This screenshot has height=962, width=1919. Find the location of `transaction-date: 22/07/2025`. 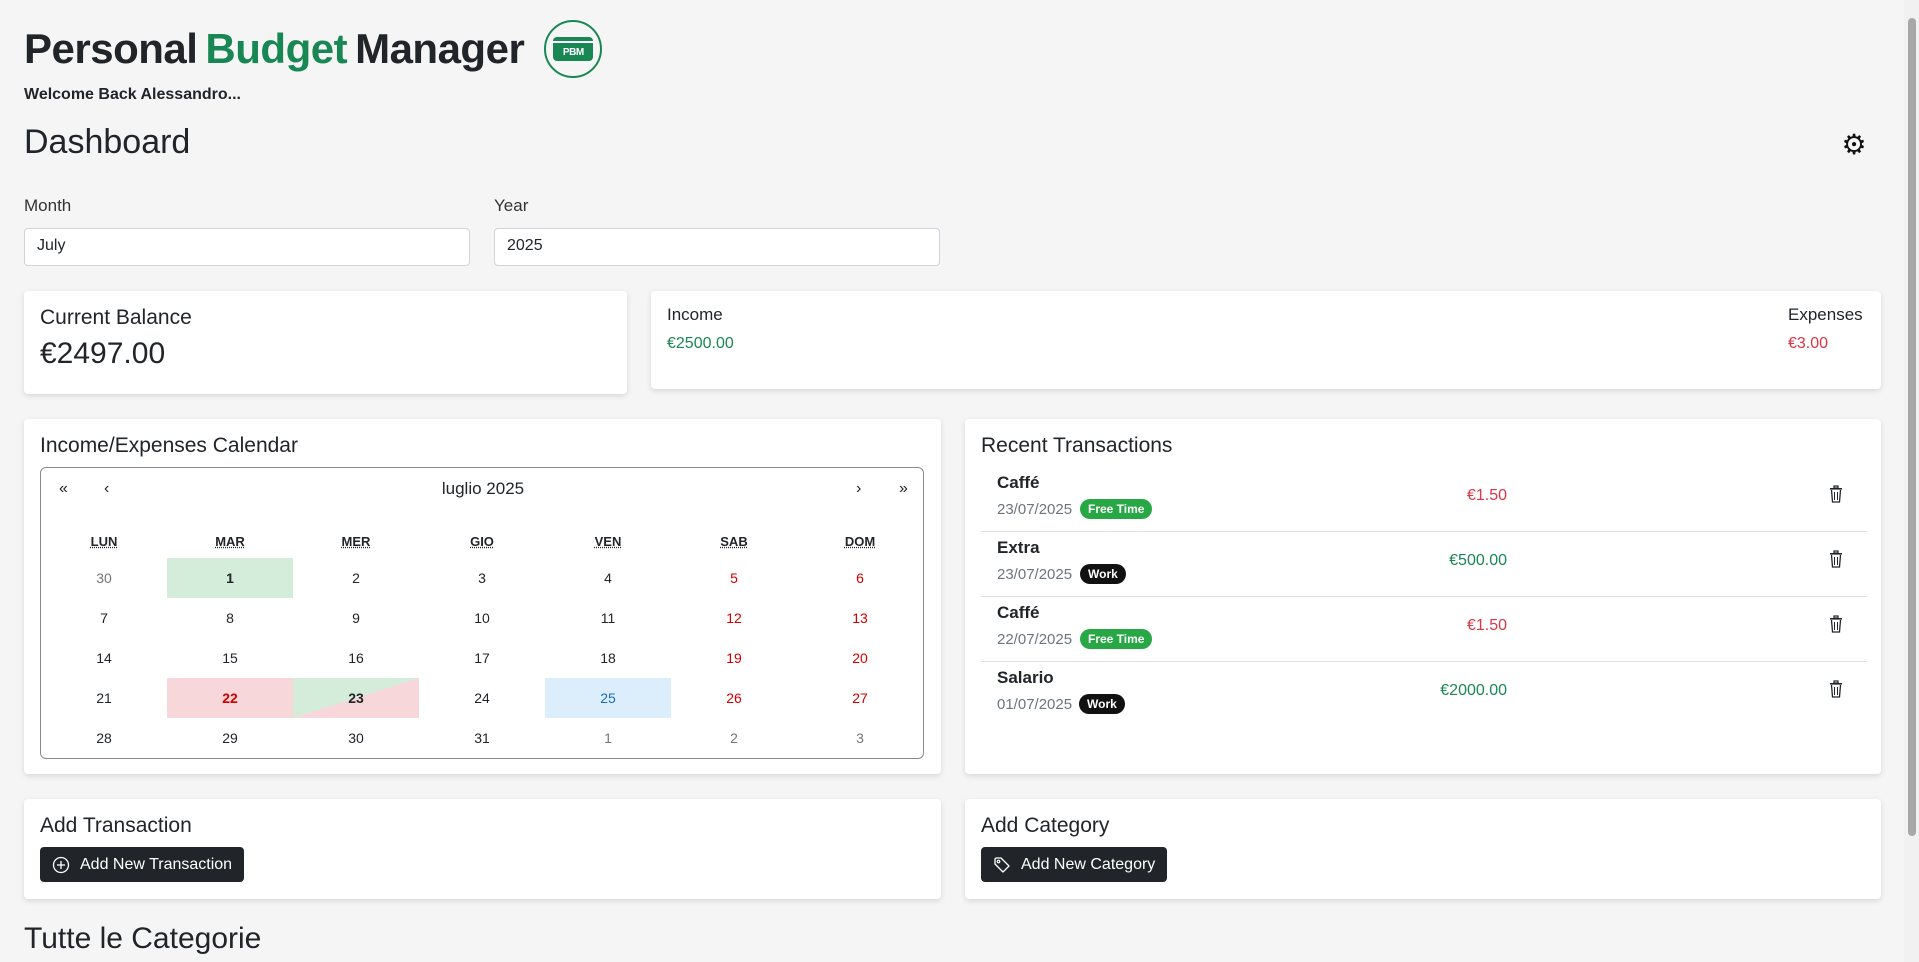

transaction-date: 22/07/2025 is located at coordinates (1035, 639).